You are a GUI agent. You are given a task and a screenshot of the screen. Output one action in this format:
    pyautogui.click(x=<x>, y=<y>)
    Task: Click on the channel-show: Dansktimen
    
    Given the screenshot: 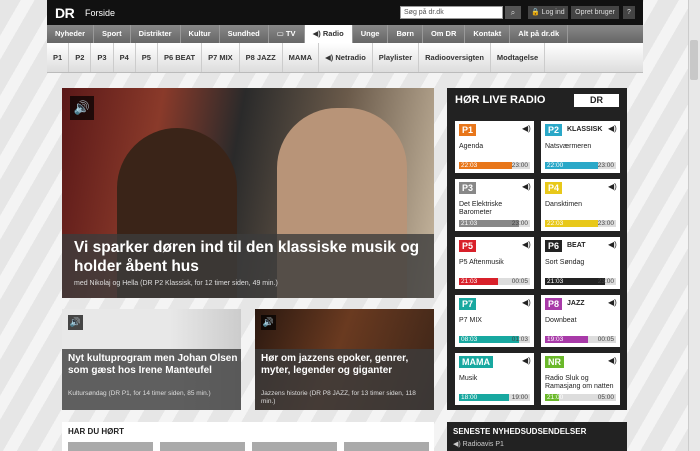 What is the action you would take?
    pyautogui.click(x=582, y=205)
    